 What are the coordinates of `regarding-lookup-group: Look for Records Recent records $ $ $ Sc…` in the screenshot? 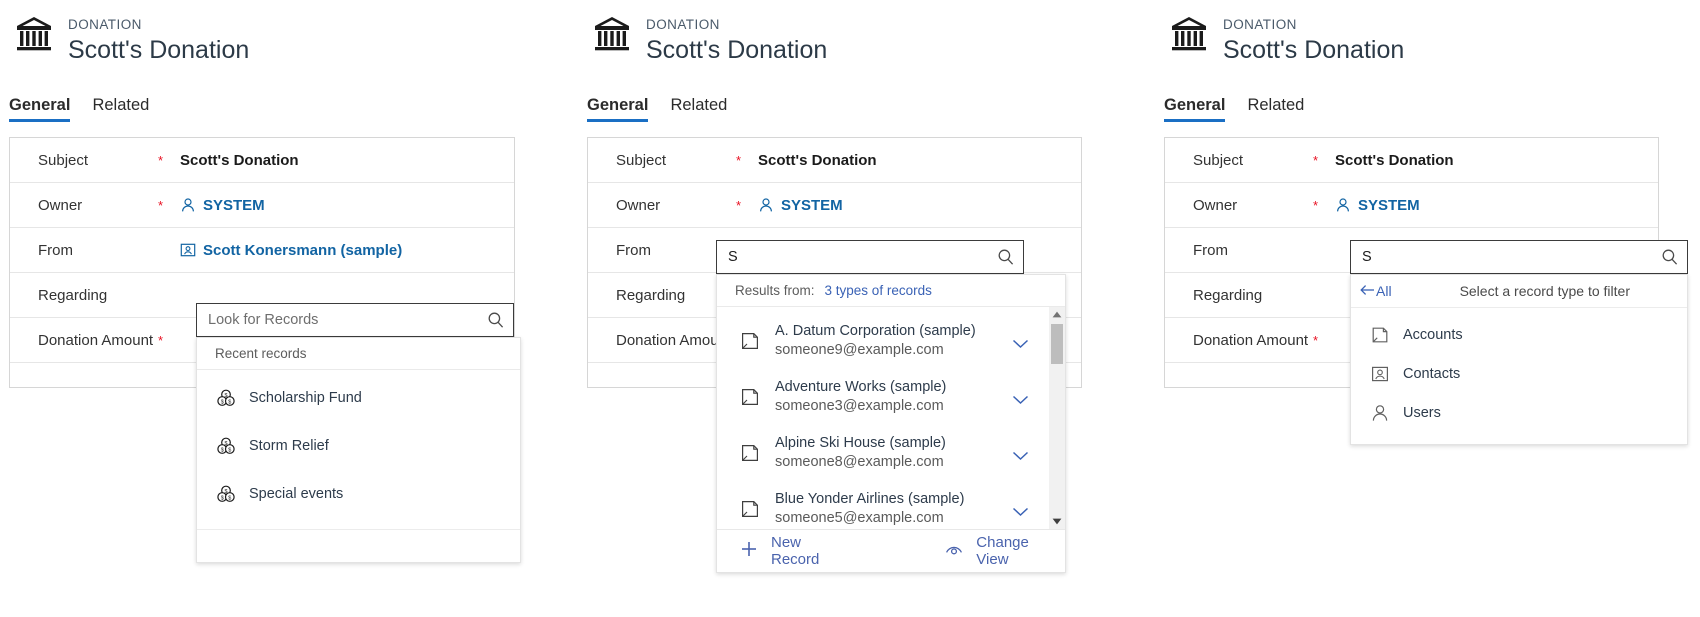 It's located at (358, 433).